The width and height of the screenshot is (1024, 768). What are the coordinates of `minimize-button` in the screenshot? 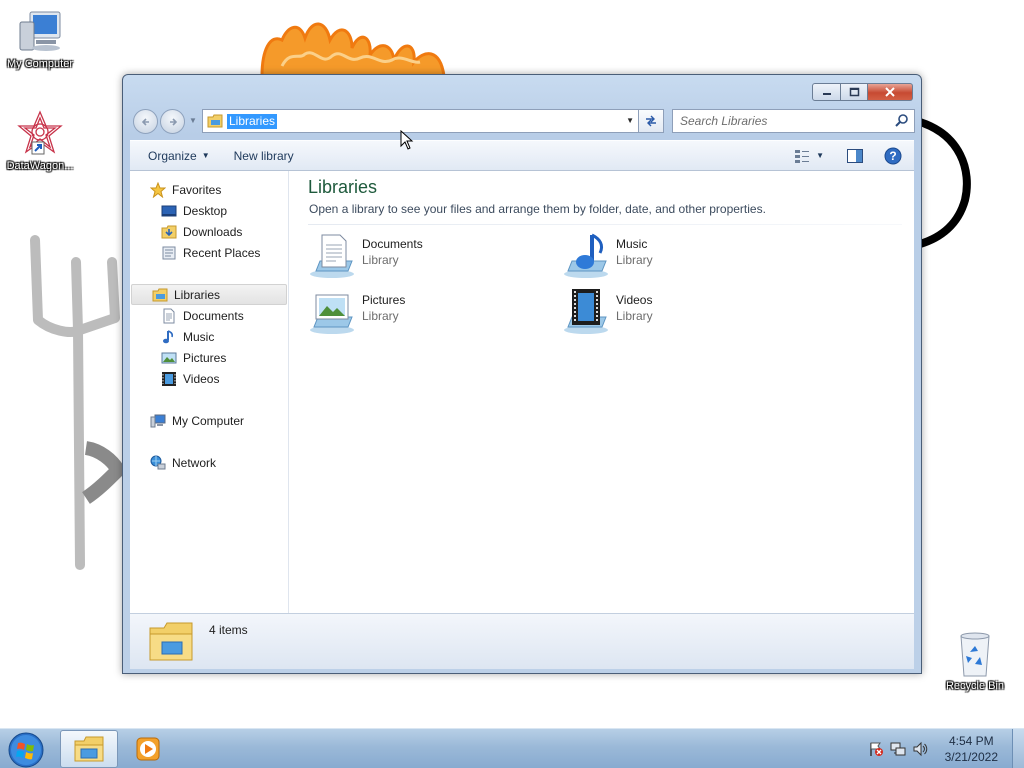 It's located at (826, 92).